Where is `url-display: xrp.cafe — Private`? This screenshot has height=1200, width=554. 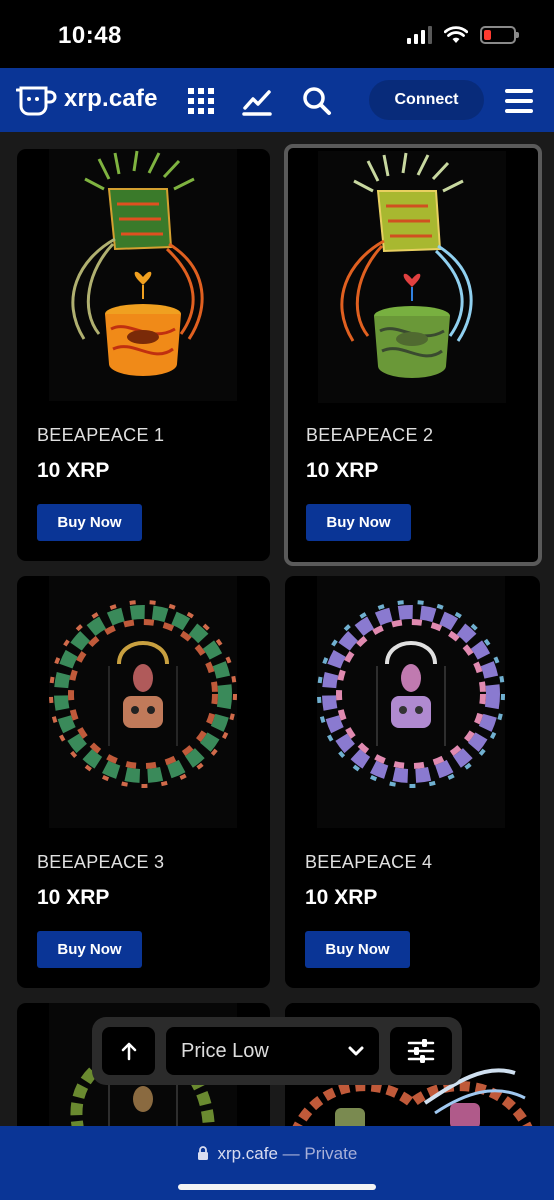
url-display: xrp.cafe — Private is located at coordinates (277, 1154).